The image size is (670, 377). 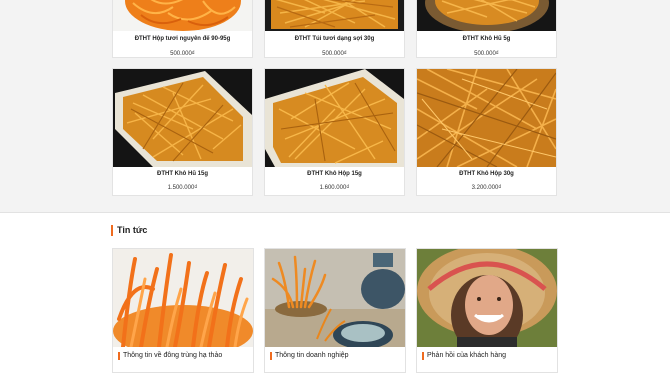 What do you see at coordinates (182, 174) in the screenshot?
I see `product-name: ĐTHT Khô Hũ 15g` at bounding box center [182, 174].